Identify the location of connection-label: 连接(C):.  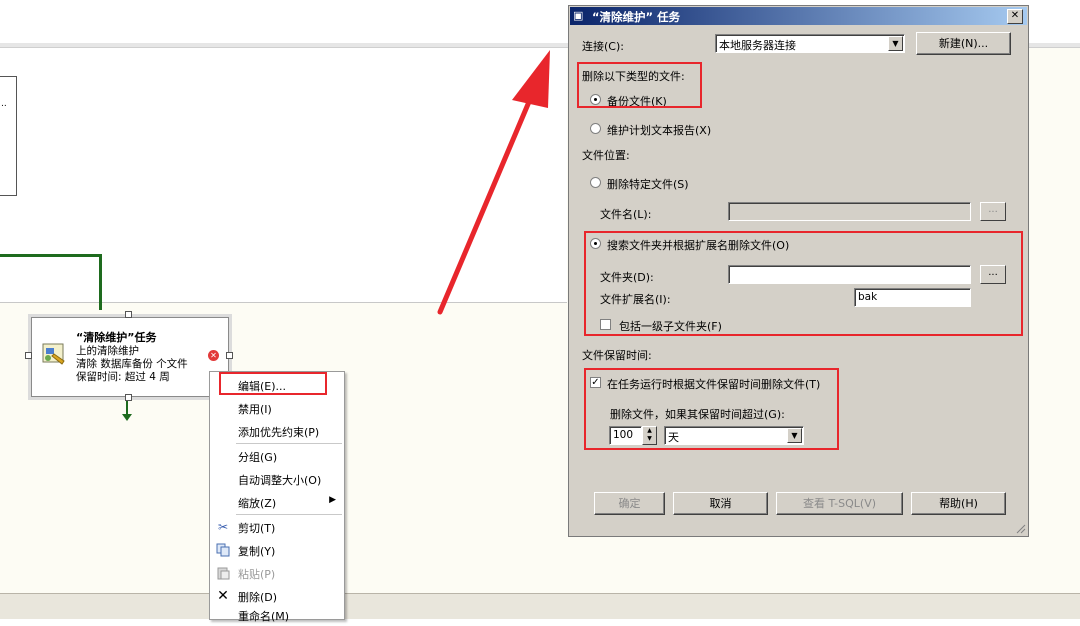
(603, 46).